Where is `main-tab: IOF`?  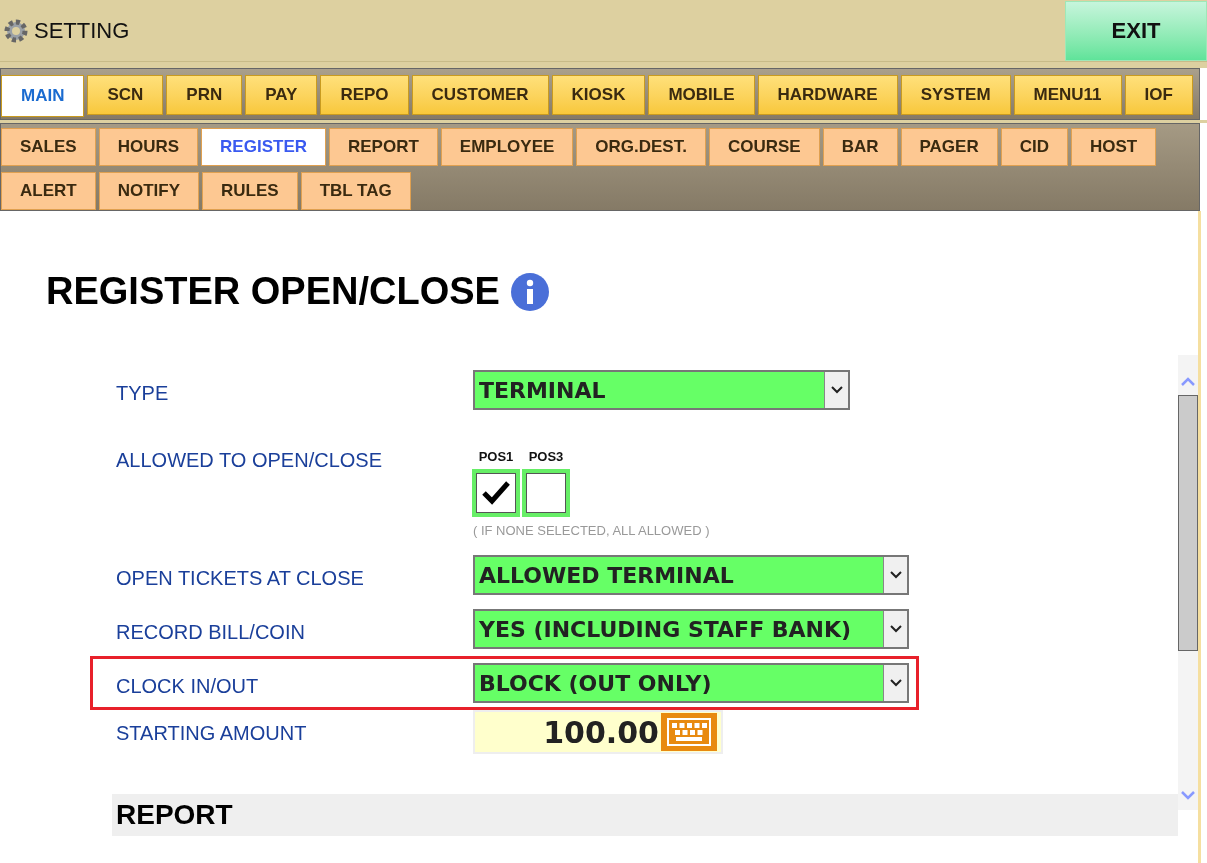
main-tab: IOF is located at coordinates (1158, 95).